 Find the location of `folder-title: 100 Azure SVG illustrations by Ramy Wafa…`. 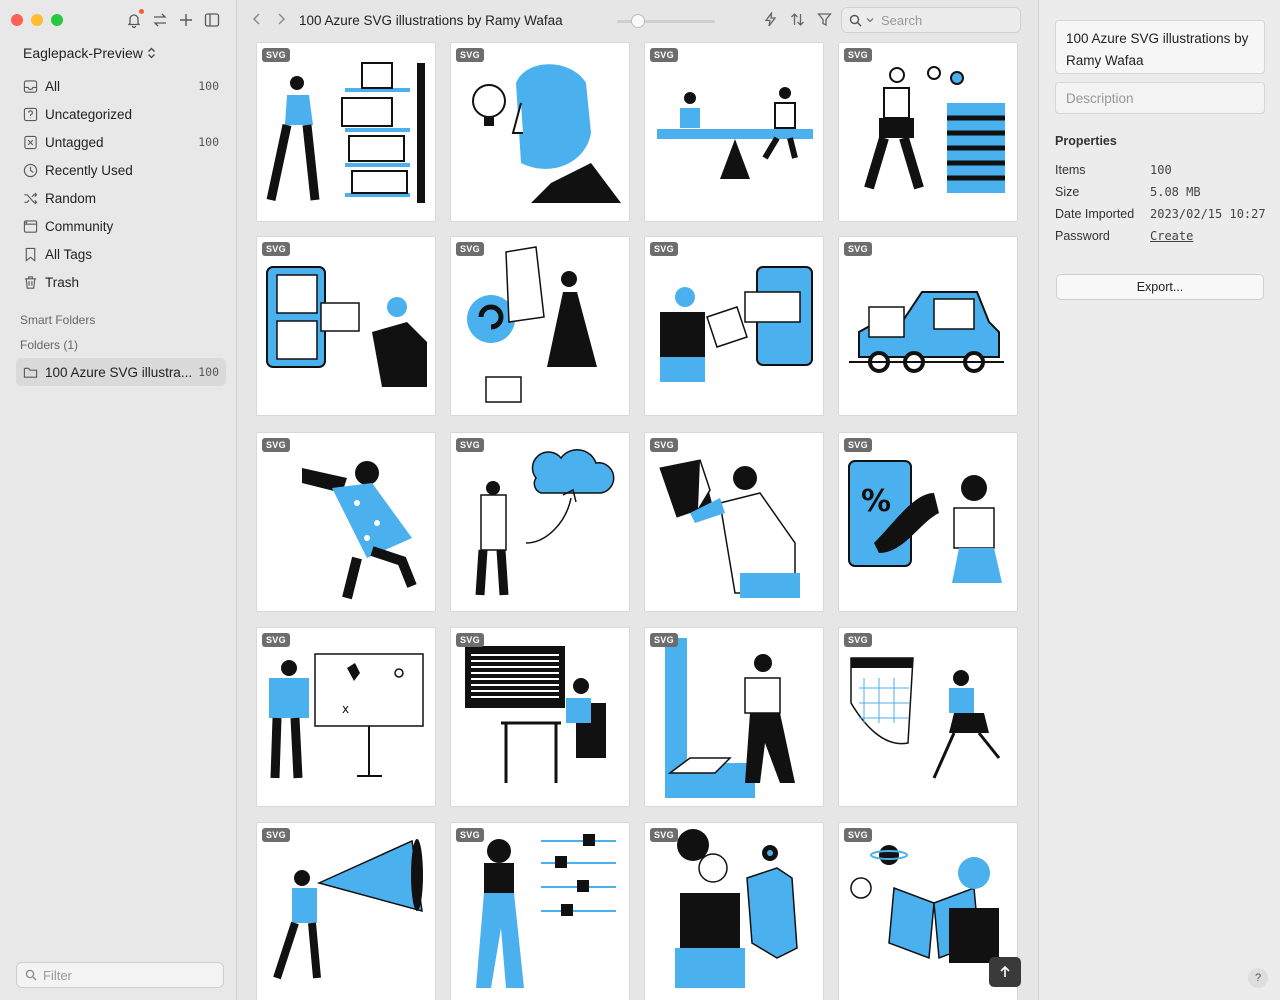

folder-title: 100 Azure SVG illustrations by Ramy Wafa… is located at coordinates (431, 20).